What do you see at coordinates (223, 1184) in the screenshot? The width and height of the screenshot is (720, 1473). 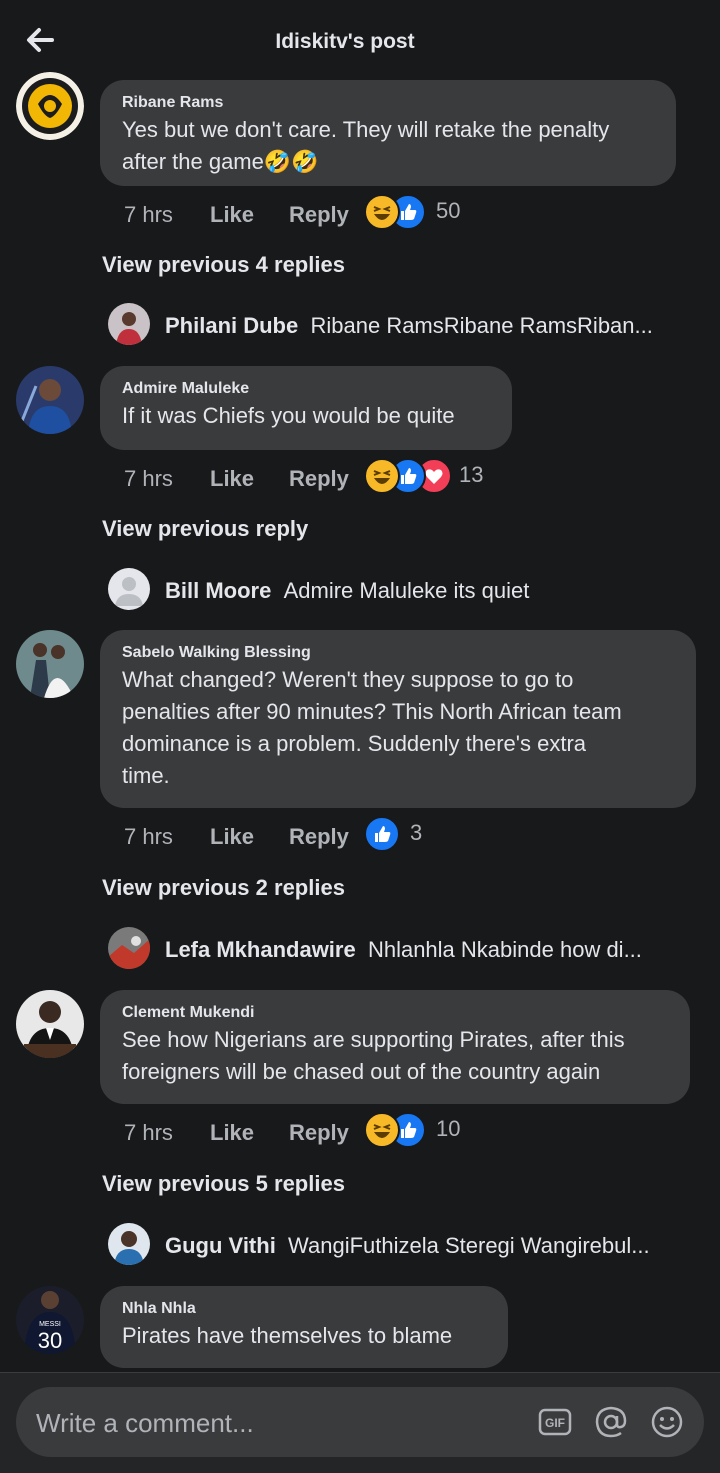 I see `view-previous-replies: View previous 5 replies` at bounding box center [223, 1184].